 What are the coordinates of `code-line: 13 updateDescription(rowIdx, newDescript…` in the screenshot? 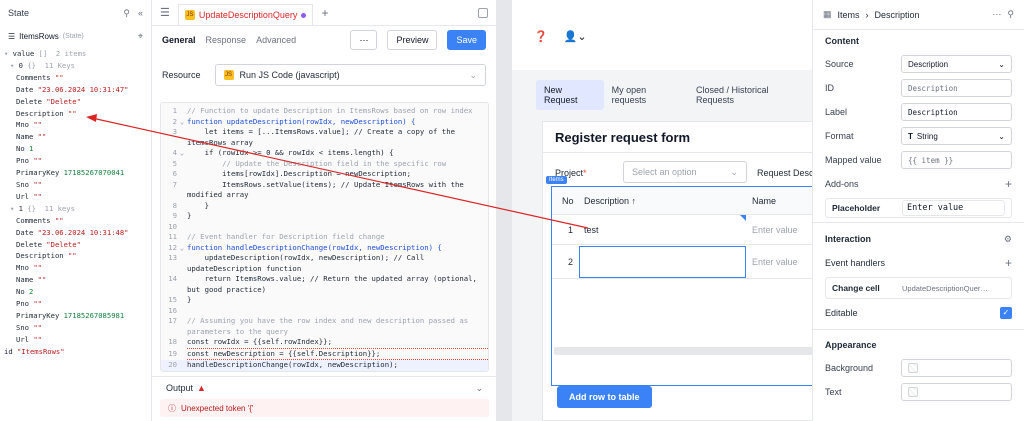 It's located at (324, 263).